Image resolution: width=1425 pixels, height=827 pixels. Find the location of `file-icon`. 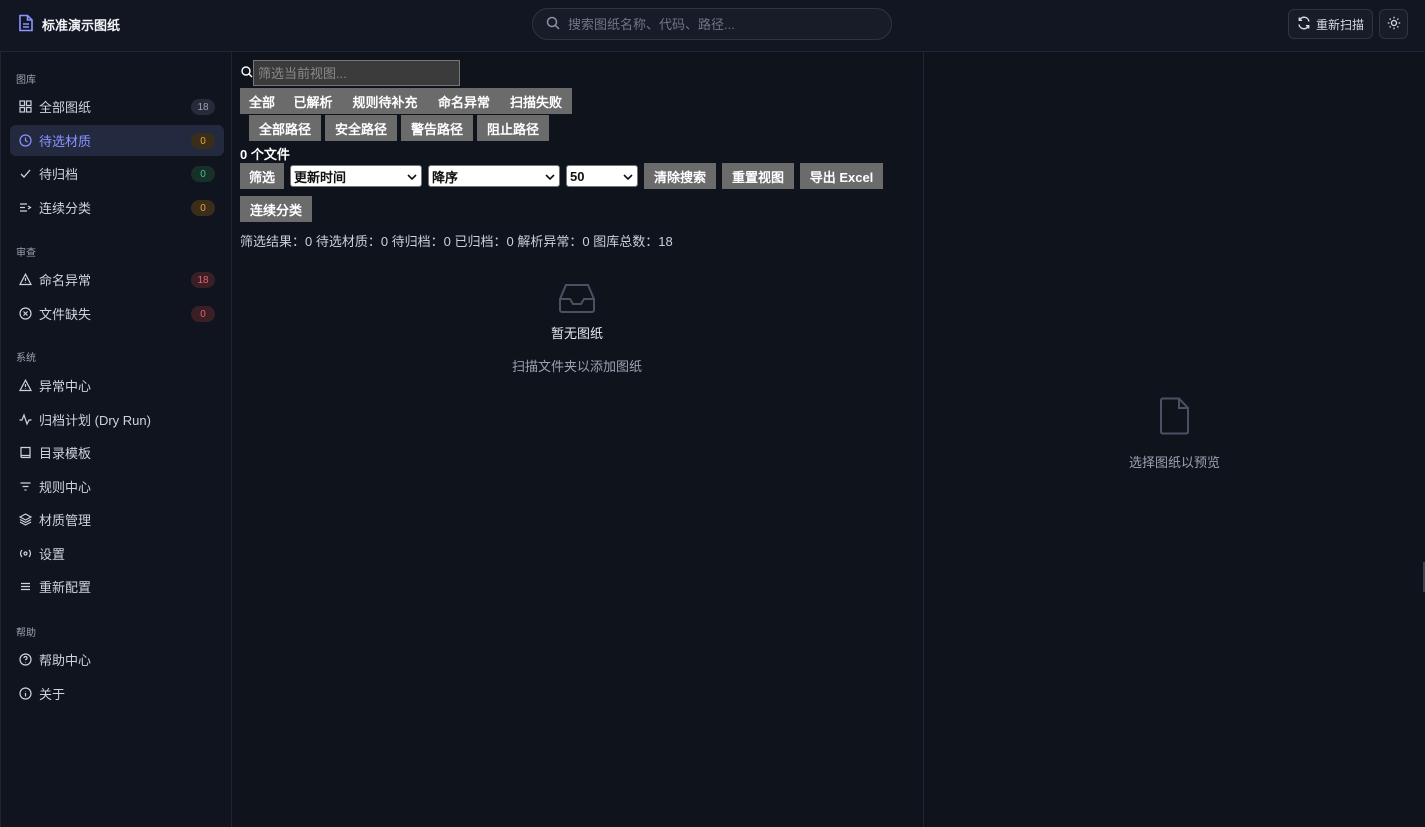

file-icon is located at coordinates (1175, 417).